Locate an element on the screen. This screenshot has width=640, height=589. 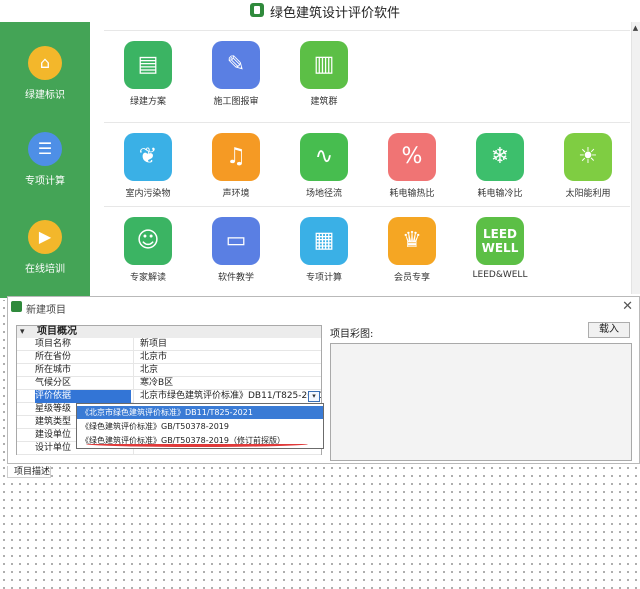
play-video-icon: ▶ is located at coordinates (45, 237).